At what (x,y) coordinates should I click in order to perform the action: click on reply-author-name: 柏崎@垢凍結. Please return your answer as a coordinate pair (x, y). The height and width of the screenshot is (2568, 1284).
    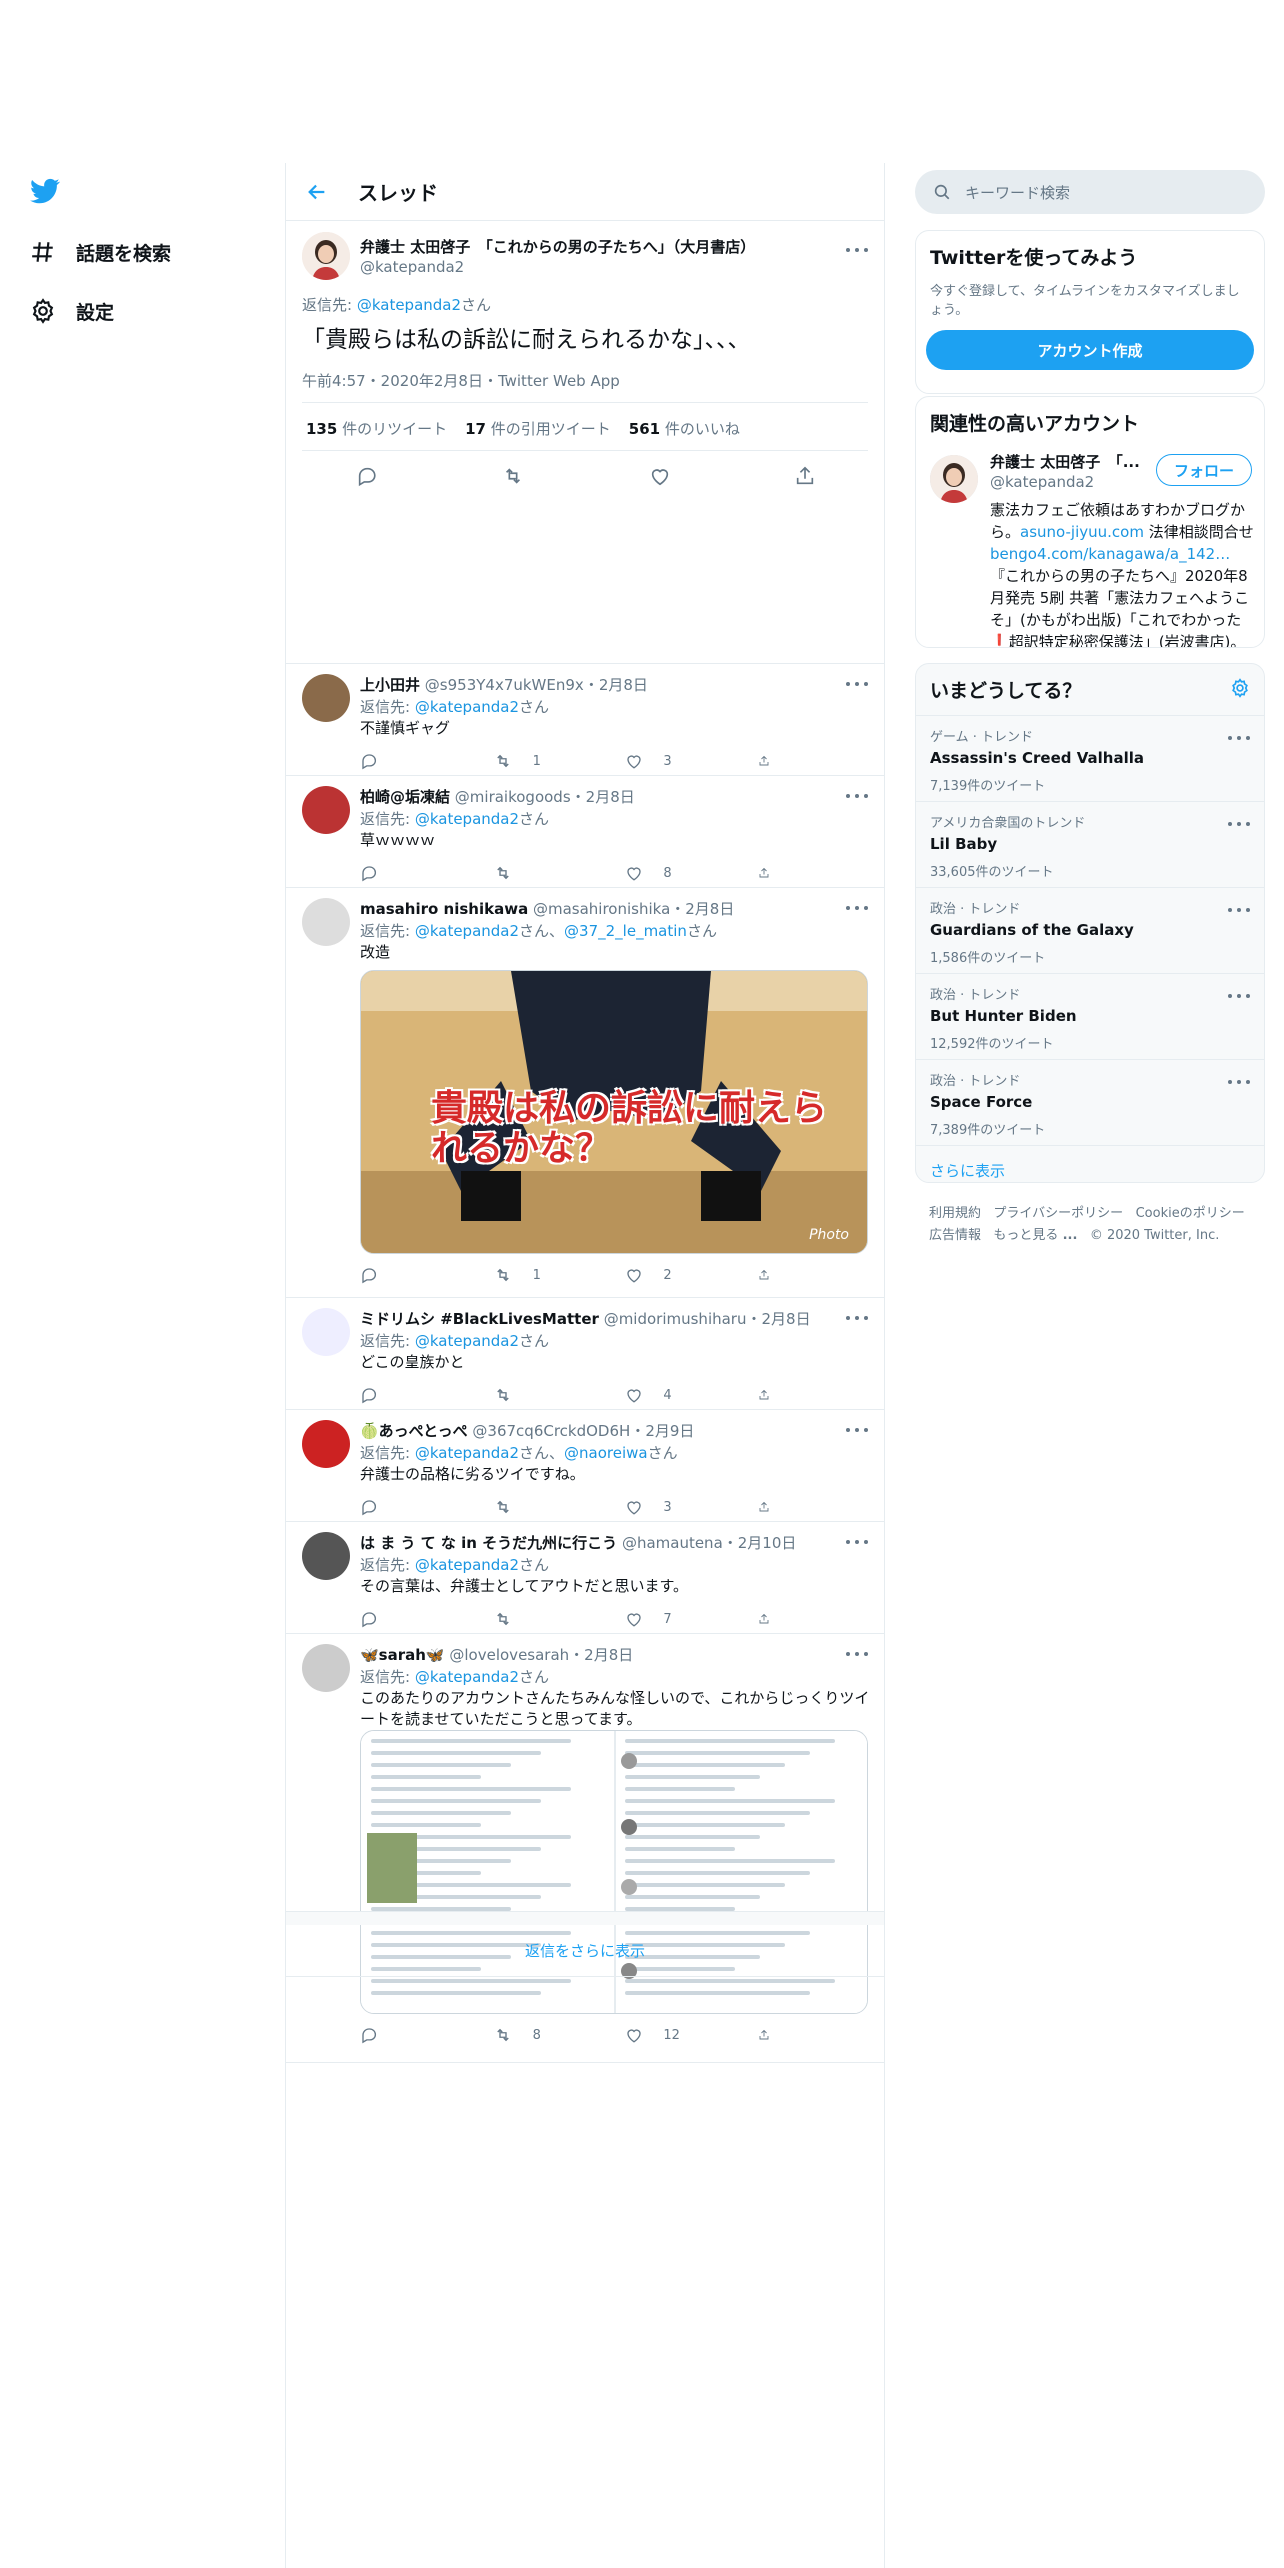
    Looking at the image, I should click on (405, 797).